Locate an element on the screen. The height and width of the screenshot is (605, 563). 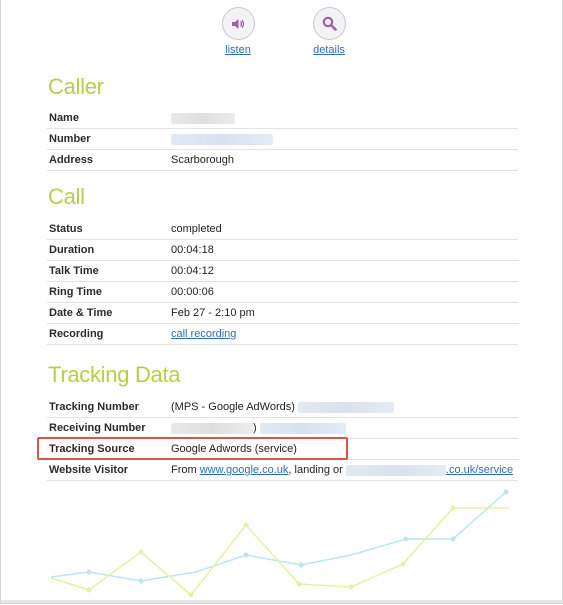
listen-action: listen is located at coordinates (238, 31).